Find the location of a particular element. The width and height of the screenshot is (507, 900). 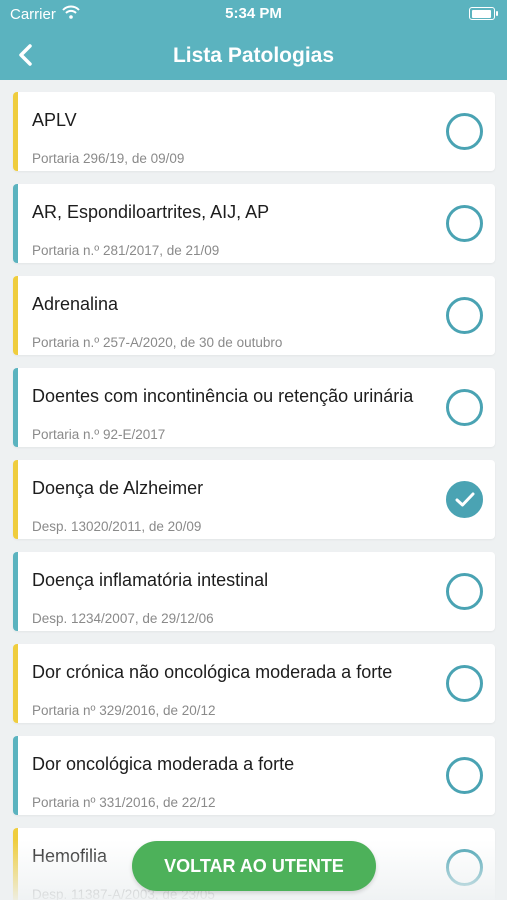

pathology-reference: Portaria nº 329/2016, de 20/12 is located at coordinates (124, 710).